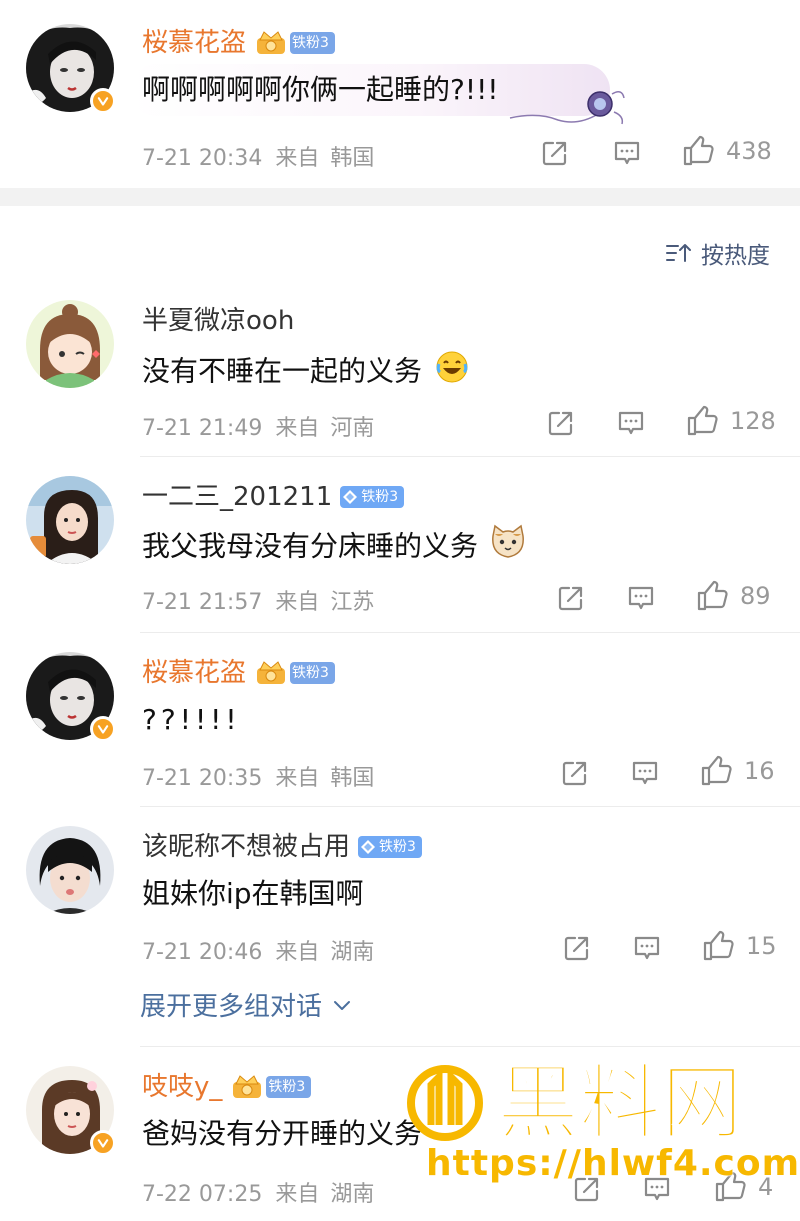 Image resolution: width=800 pixels, height=1221 pixels. I want to click on like-button: 128, so click(731, 421).